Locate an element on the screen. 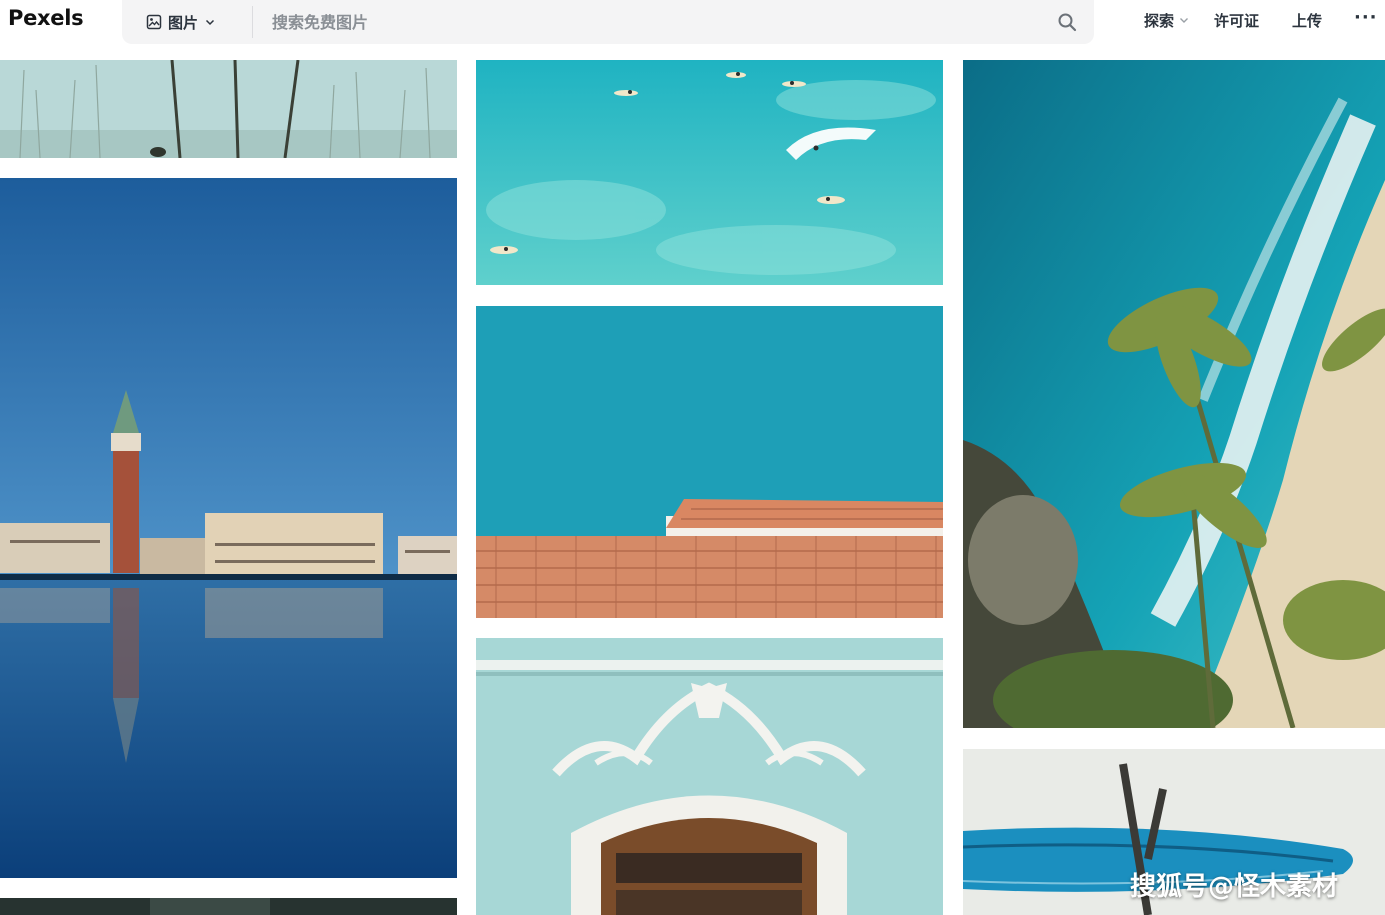  nav-upload: 上传 is located at coordinates (1307, 20).